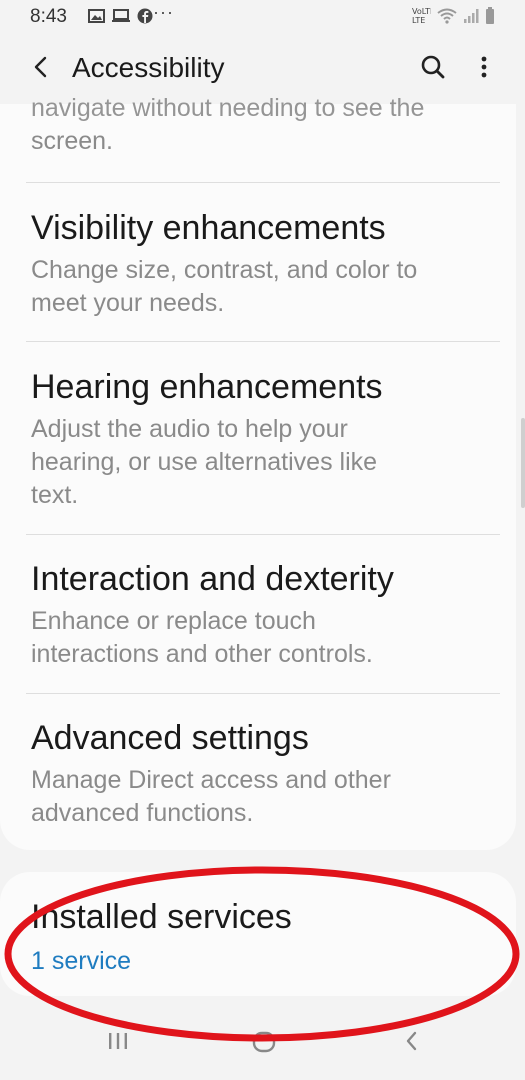 This screenshot has height=1080, width=525. What do you see at coordinates (490, 15) in the screenshot?
I see `battery-icon` at bounding box center [490, 15].